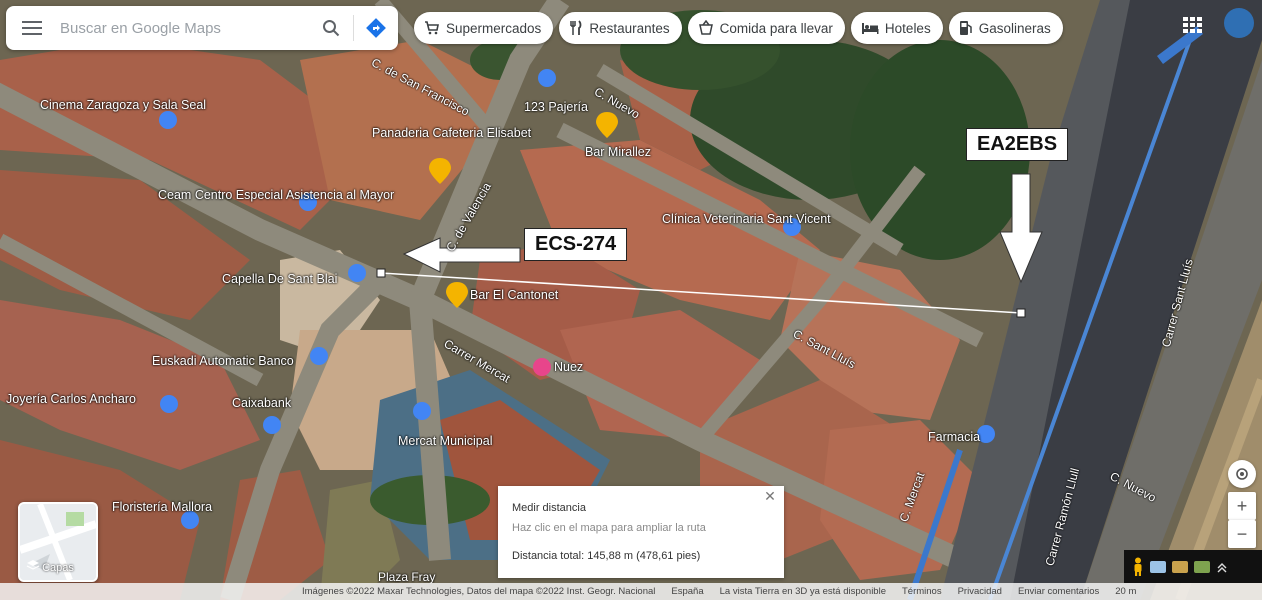  I want to click on footer-earth-3d: La vista Tierra en 3D ya está disponible, so click(803, 591).